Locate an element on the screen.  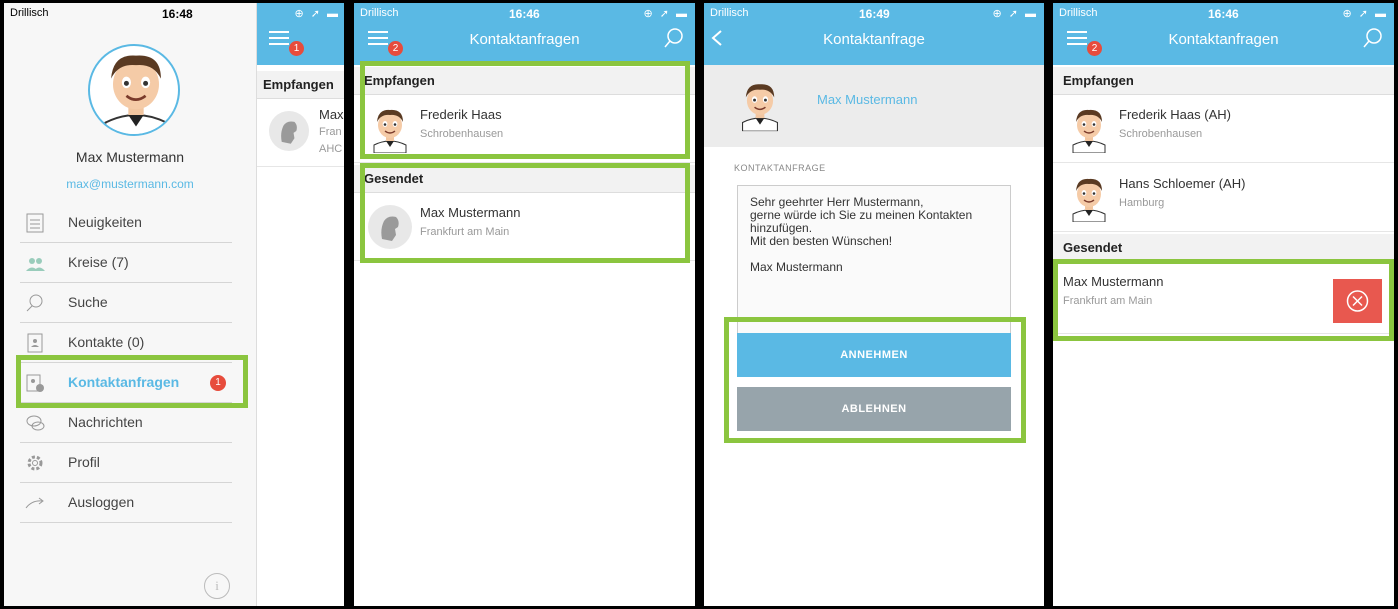
nav-label: Neuigkeiten is located at coordinates (105, 222).